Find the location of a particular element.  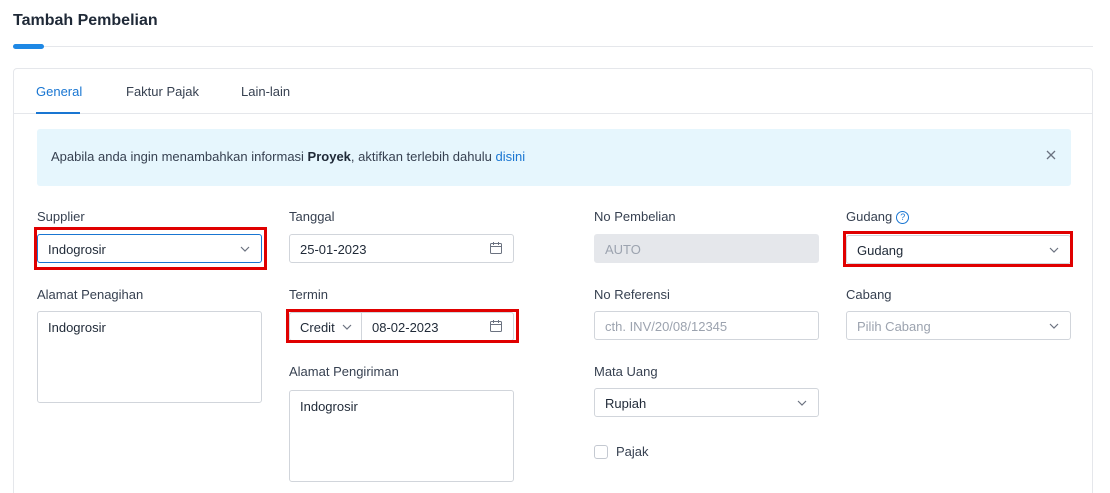

alert-bold-text: Proyek is located at coordinates (329, 156).